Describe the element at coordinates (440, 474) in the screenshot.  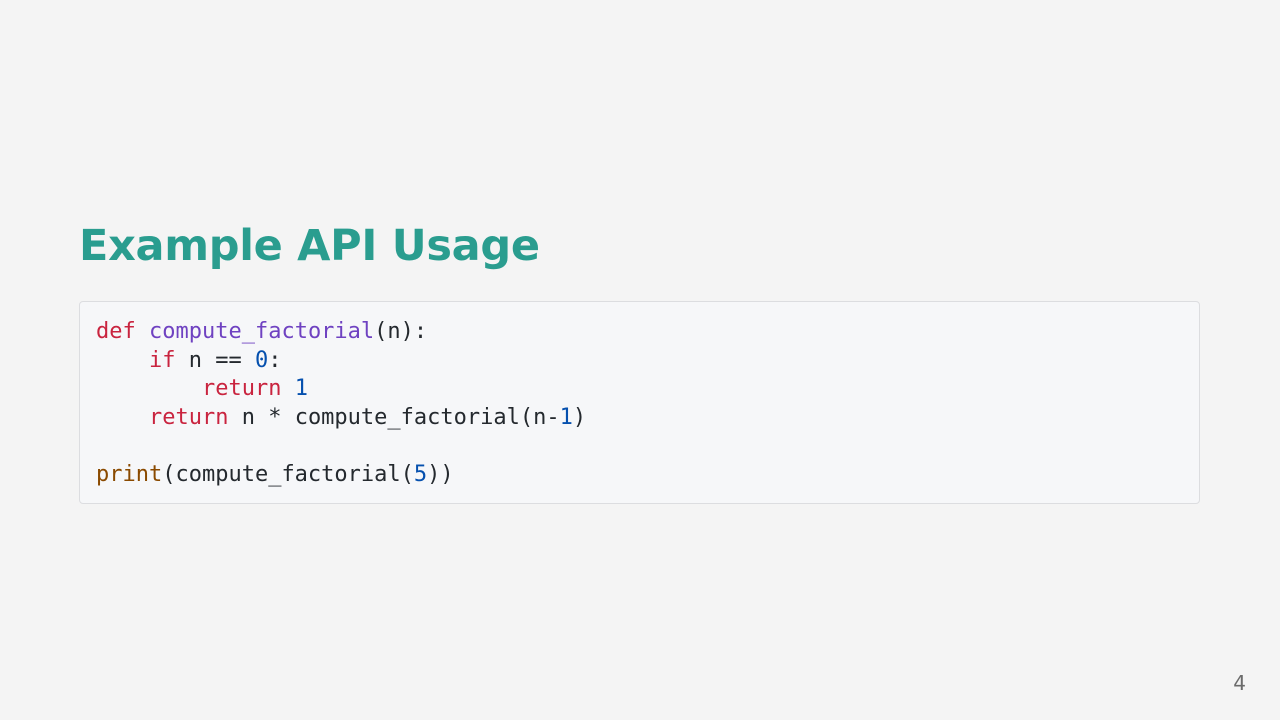
I see `code-token-plain: ))` at that location.